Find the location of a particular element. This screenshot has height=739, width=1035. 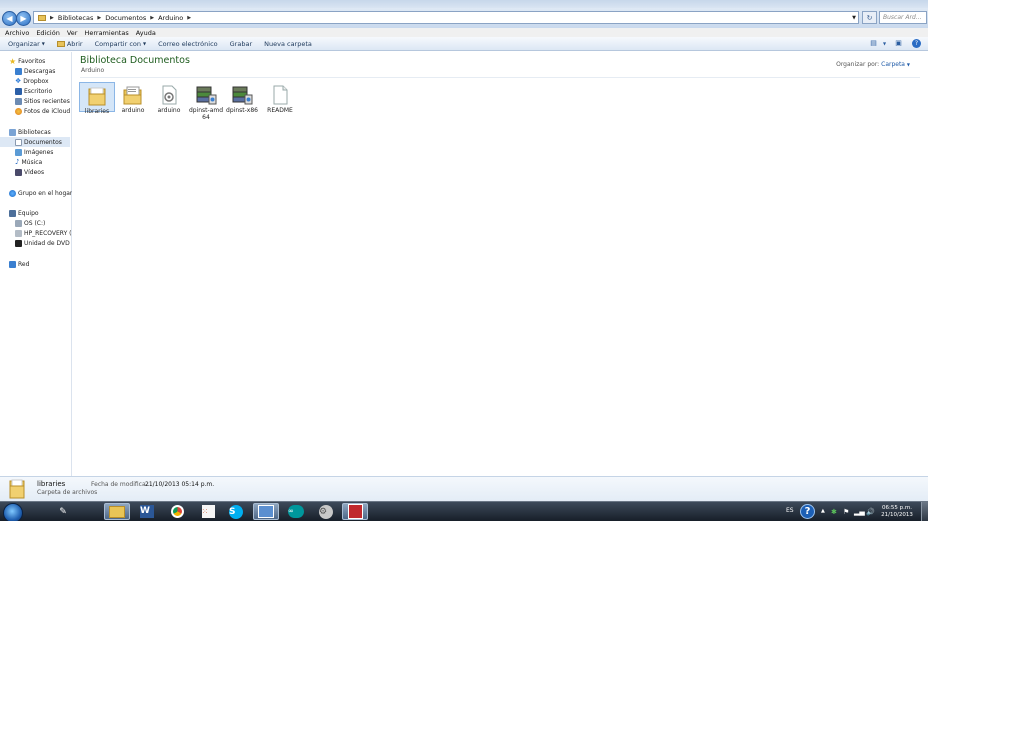

back-button: ◀ is located at coordinates (9, 18).